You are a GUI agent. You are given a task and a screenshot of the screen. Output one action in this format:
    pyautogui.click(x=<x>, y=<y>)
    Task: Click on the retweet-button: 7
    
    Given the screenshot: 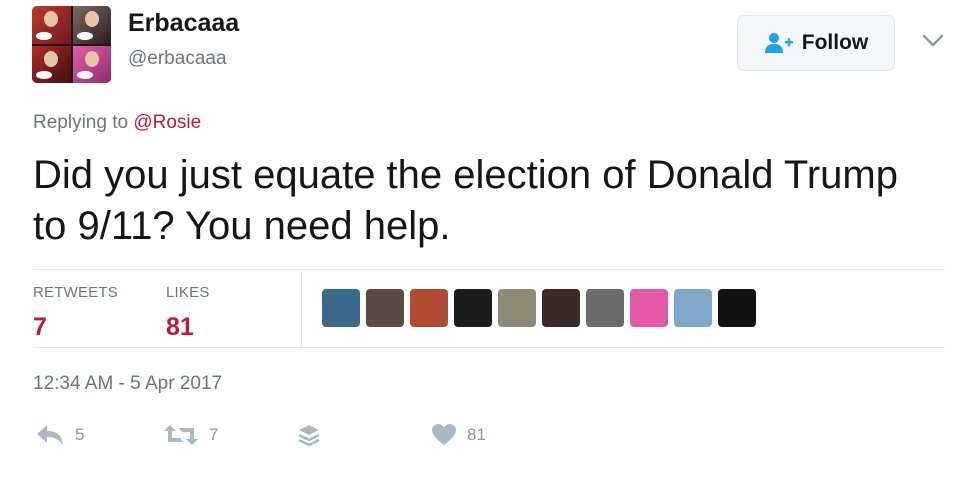 What is the action you would take?
    pyautogui.click(x=190, y=435)
    